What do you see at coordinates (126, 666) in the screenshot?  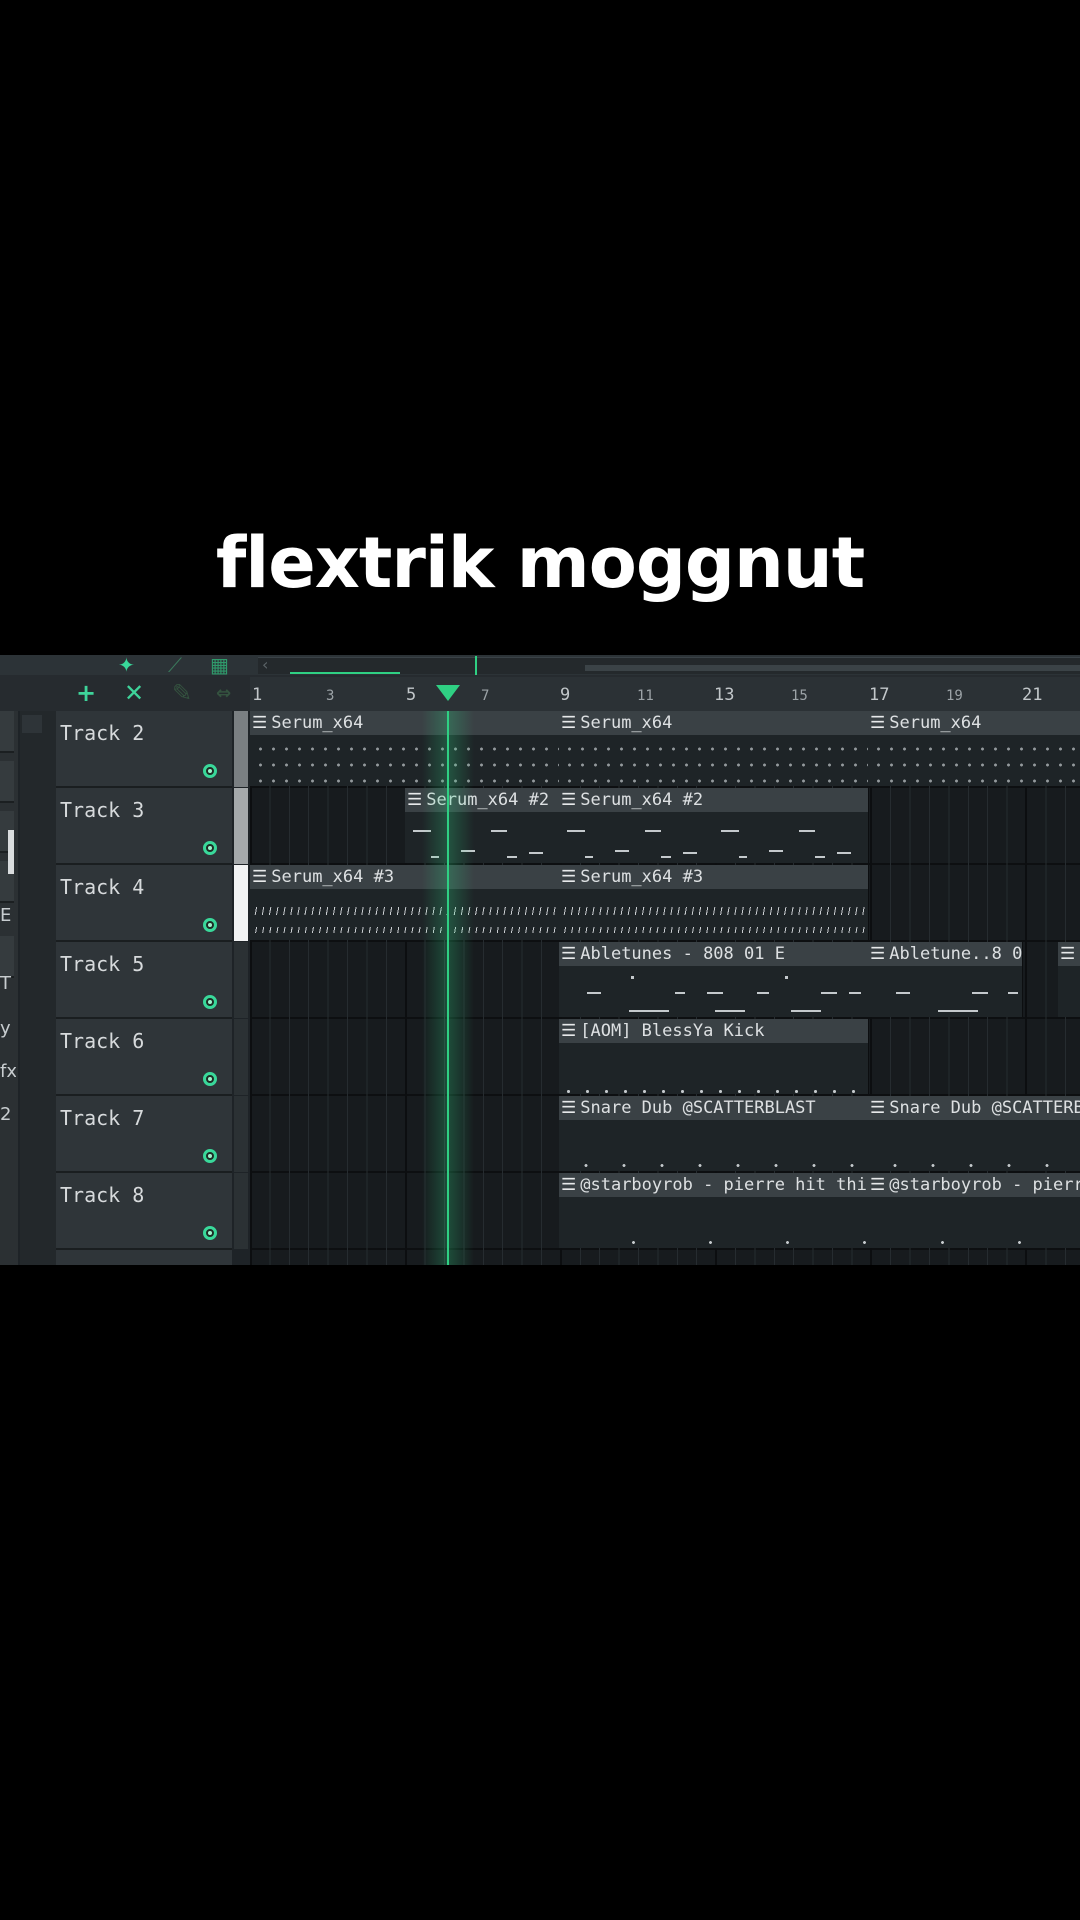 I see `waveform-icon: ✦` at bounding box center [126, 666].